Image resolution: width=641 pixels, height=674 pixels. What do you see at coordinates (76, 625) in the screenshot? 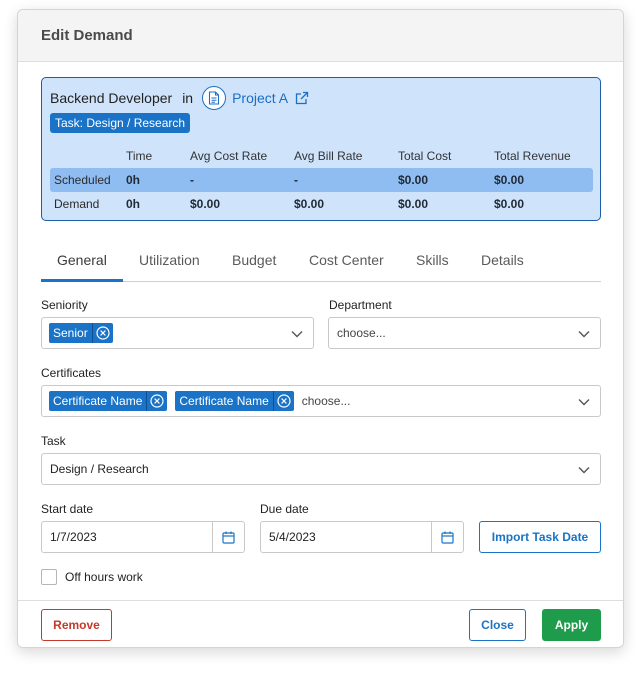
I see `remove-button: Remove` at bounding box center [76, 625].